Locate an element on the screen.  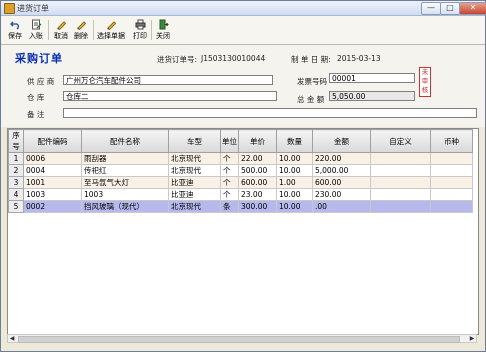
close-label: 关闭 is located at coordinates (163, 36).